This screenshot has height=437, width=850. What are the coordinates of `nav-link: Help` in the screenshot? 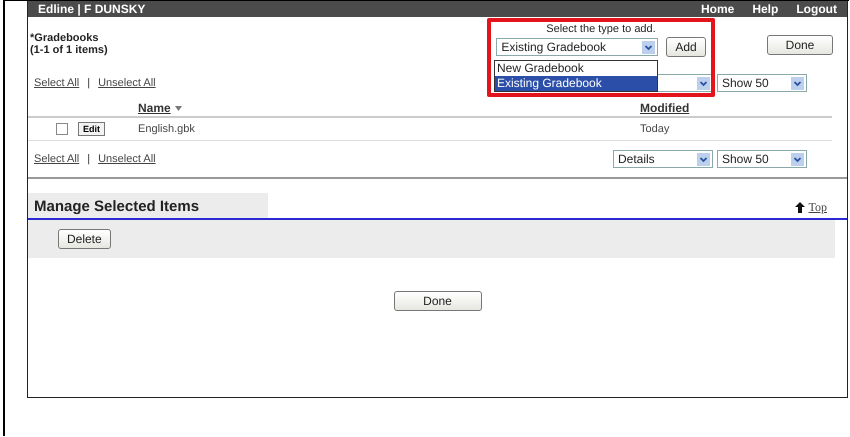 It's located at (765, 9).